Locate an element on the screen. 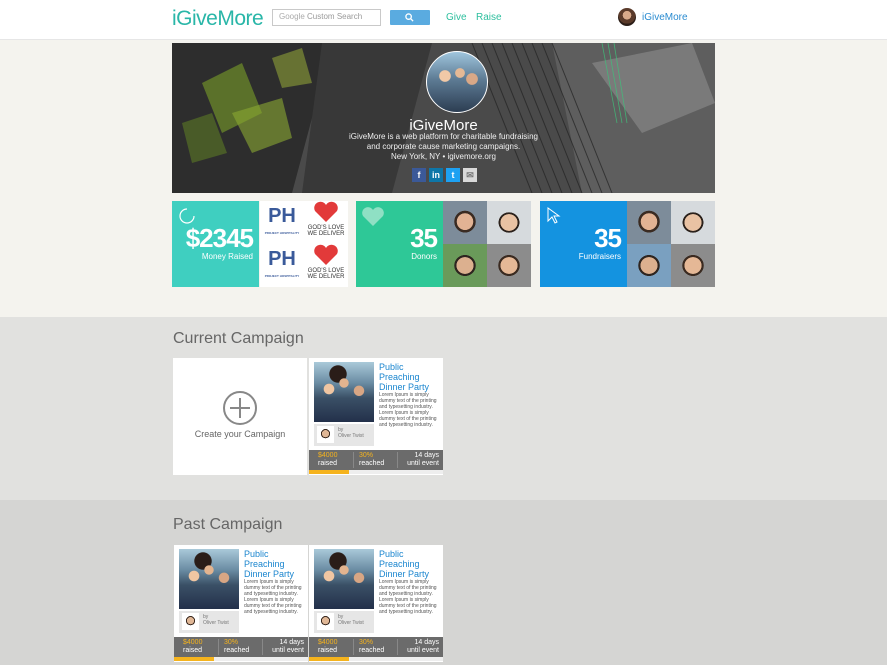  site-logo: iGiveMore is located at coordinates (218, 19).